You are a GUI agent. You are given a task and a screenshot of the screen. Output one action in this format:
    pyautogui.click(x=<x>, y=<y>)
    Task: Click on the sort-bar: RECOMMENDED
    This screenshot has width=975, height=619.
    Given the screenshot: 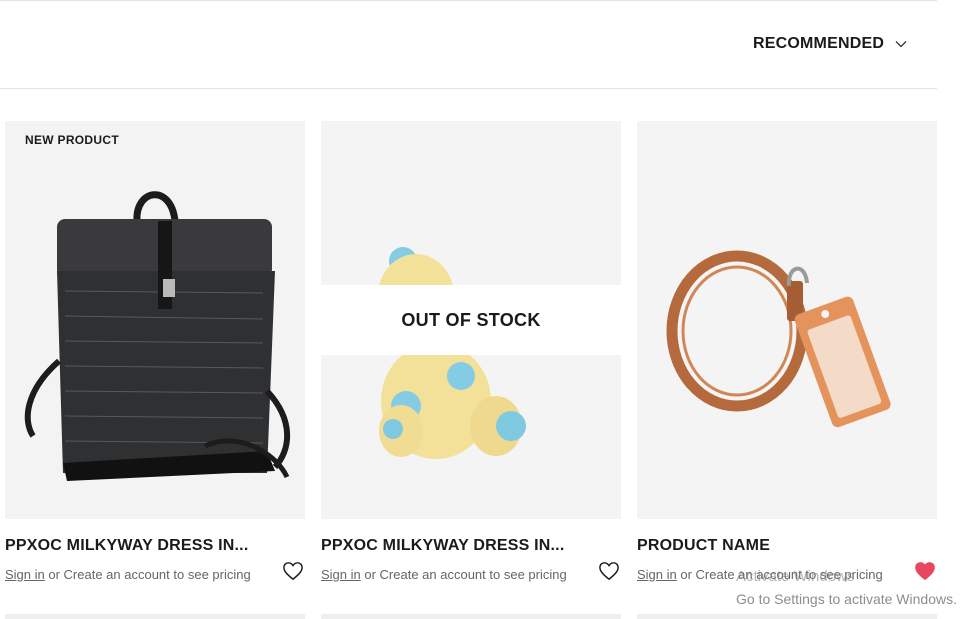 What is the action you would take?
    pyautogui.click(x=468, y=45)
    